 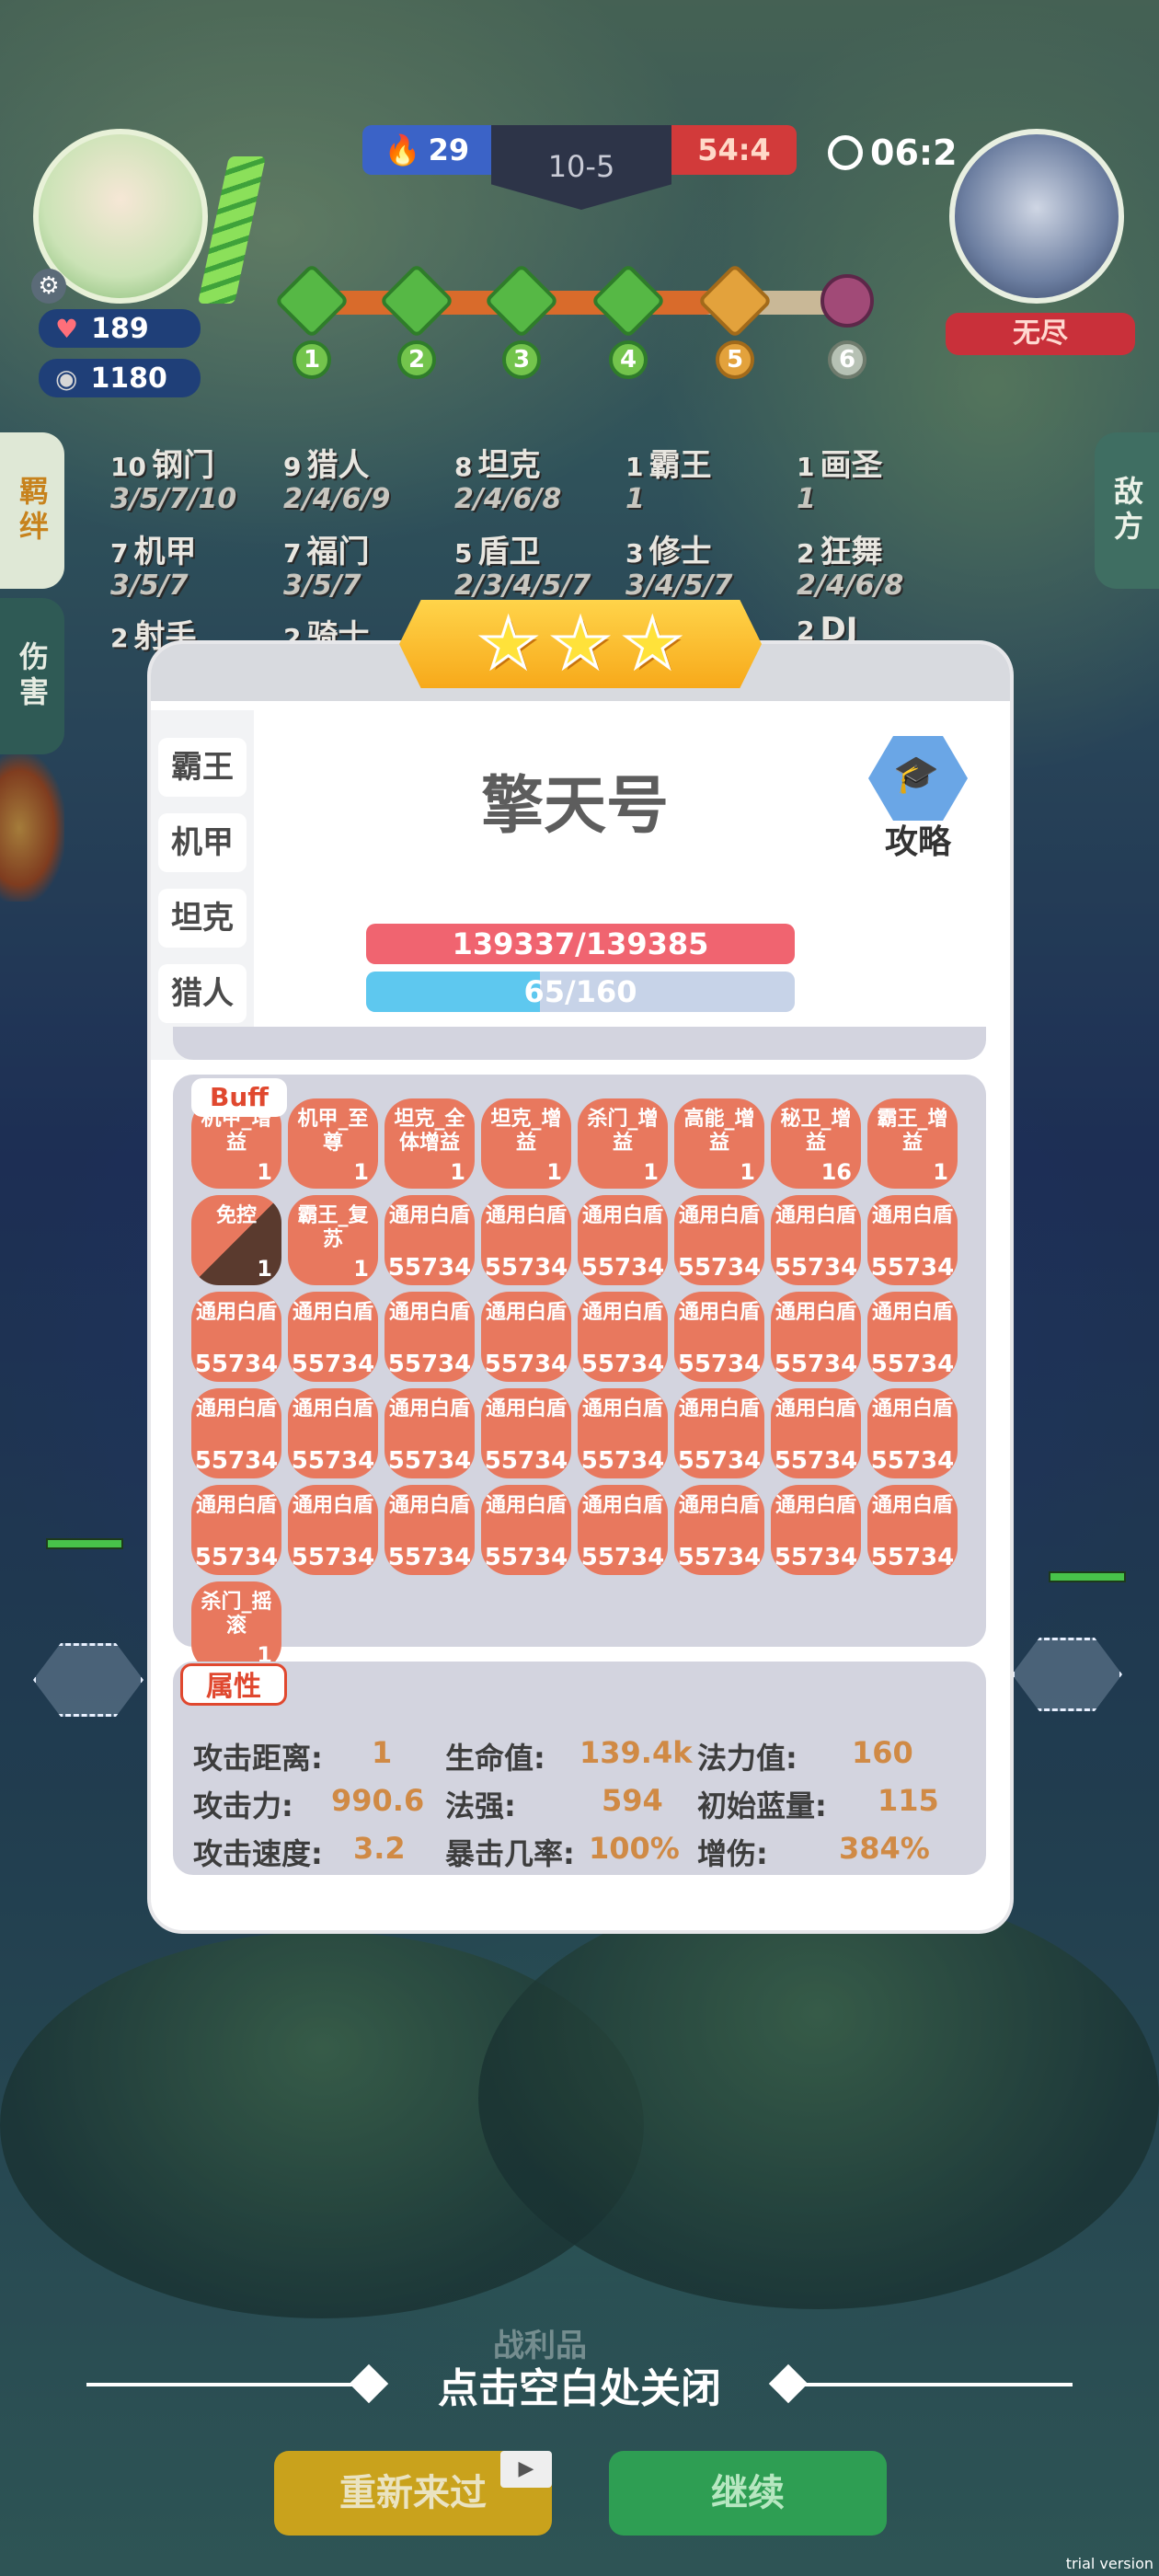 I want to click on attribute-value: 160, so click(x=882, y=1752).